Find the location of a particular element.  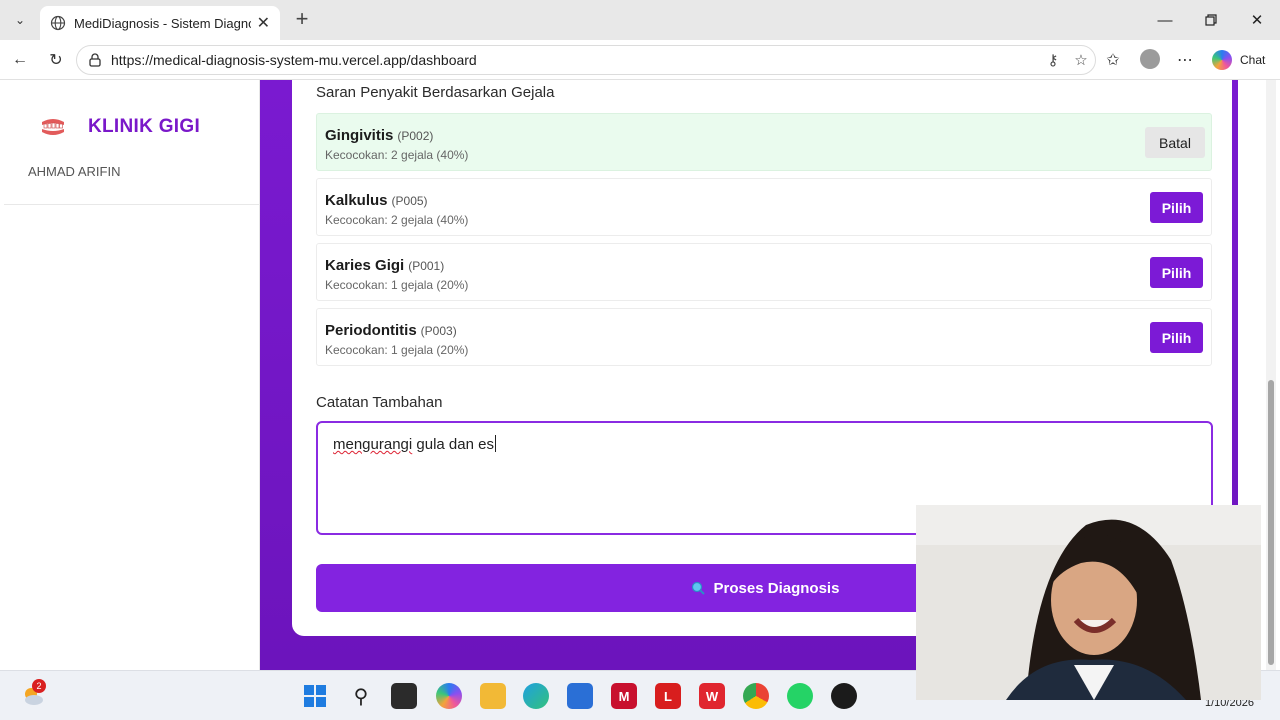

sidebar-divider is located at coordinates (132, 204).